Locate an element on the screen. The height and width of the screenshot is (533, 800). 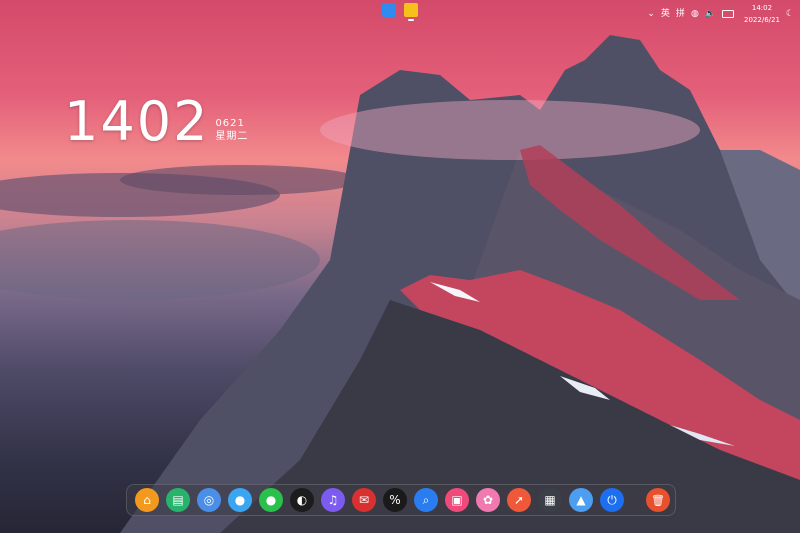
penguin-app-icon: ● is located at coordinates (240, 500).